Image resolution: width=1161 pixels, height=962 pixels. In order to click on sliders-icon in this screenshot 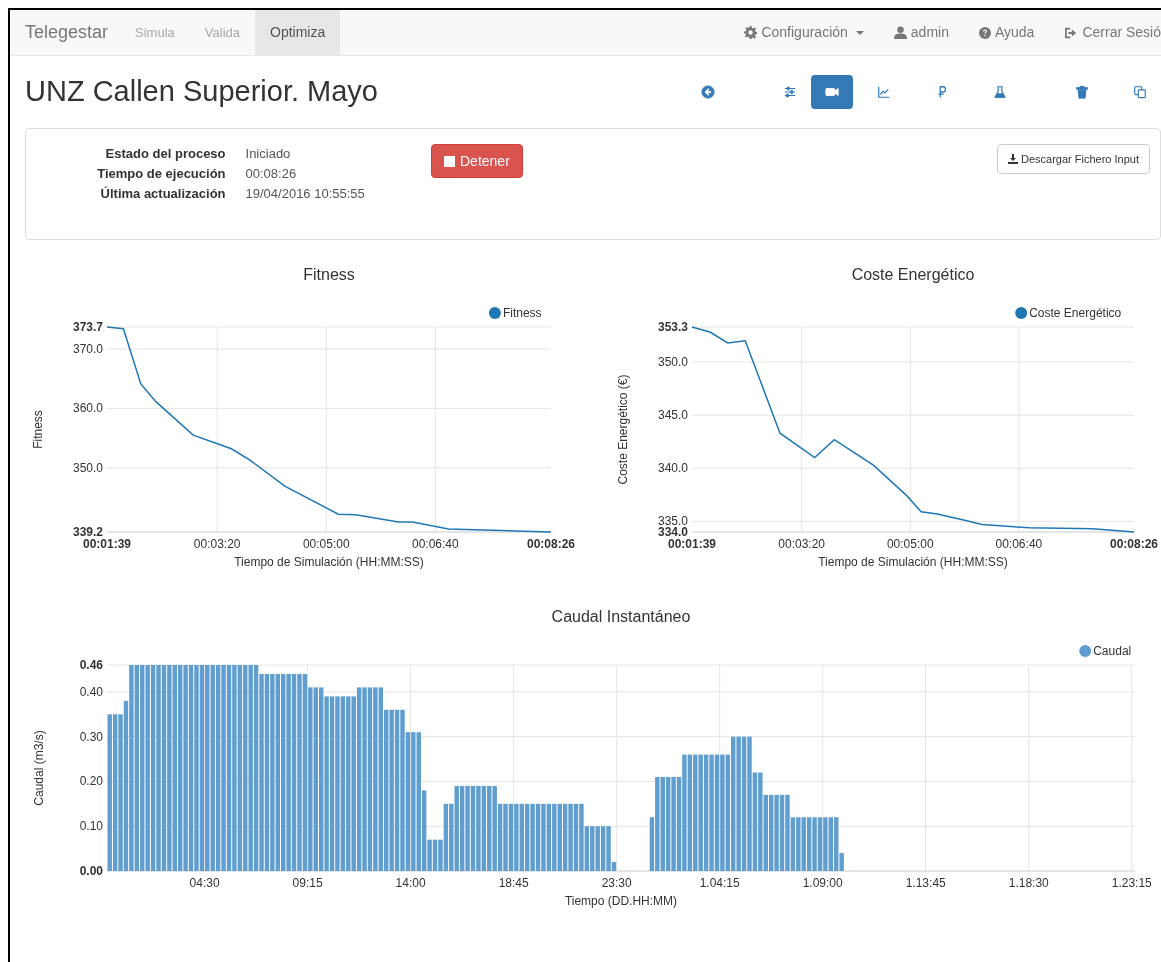, I will do `click(790, 92)`.